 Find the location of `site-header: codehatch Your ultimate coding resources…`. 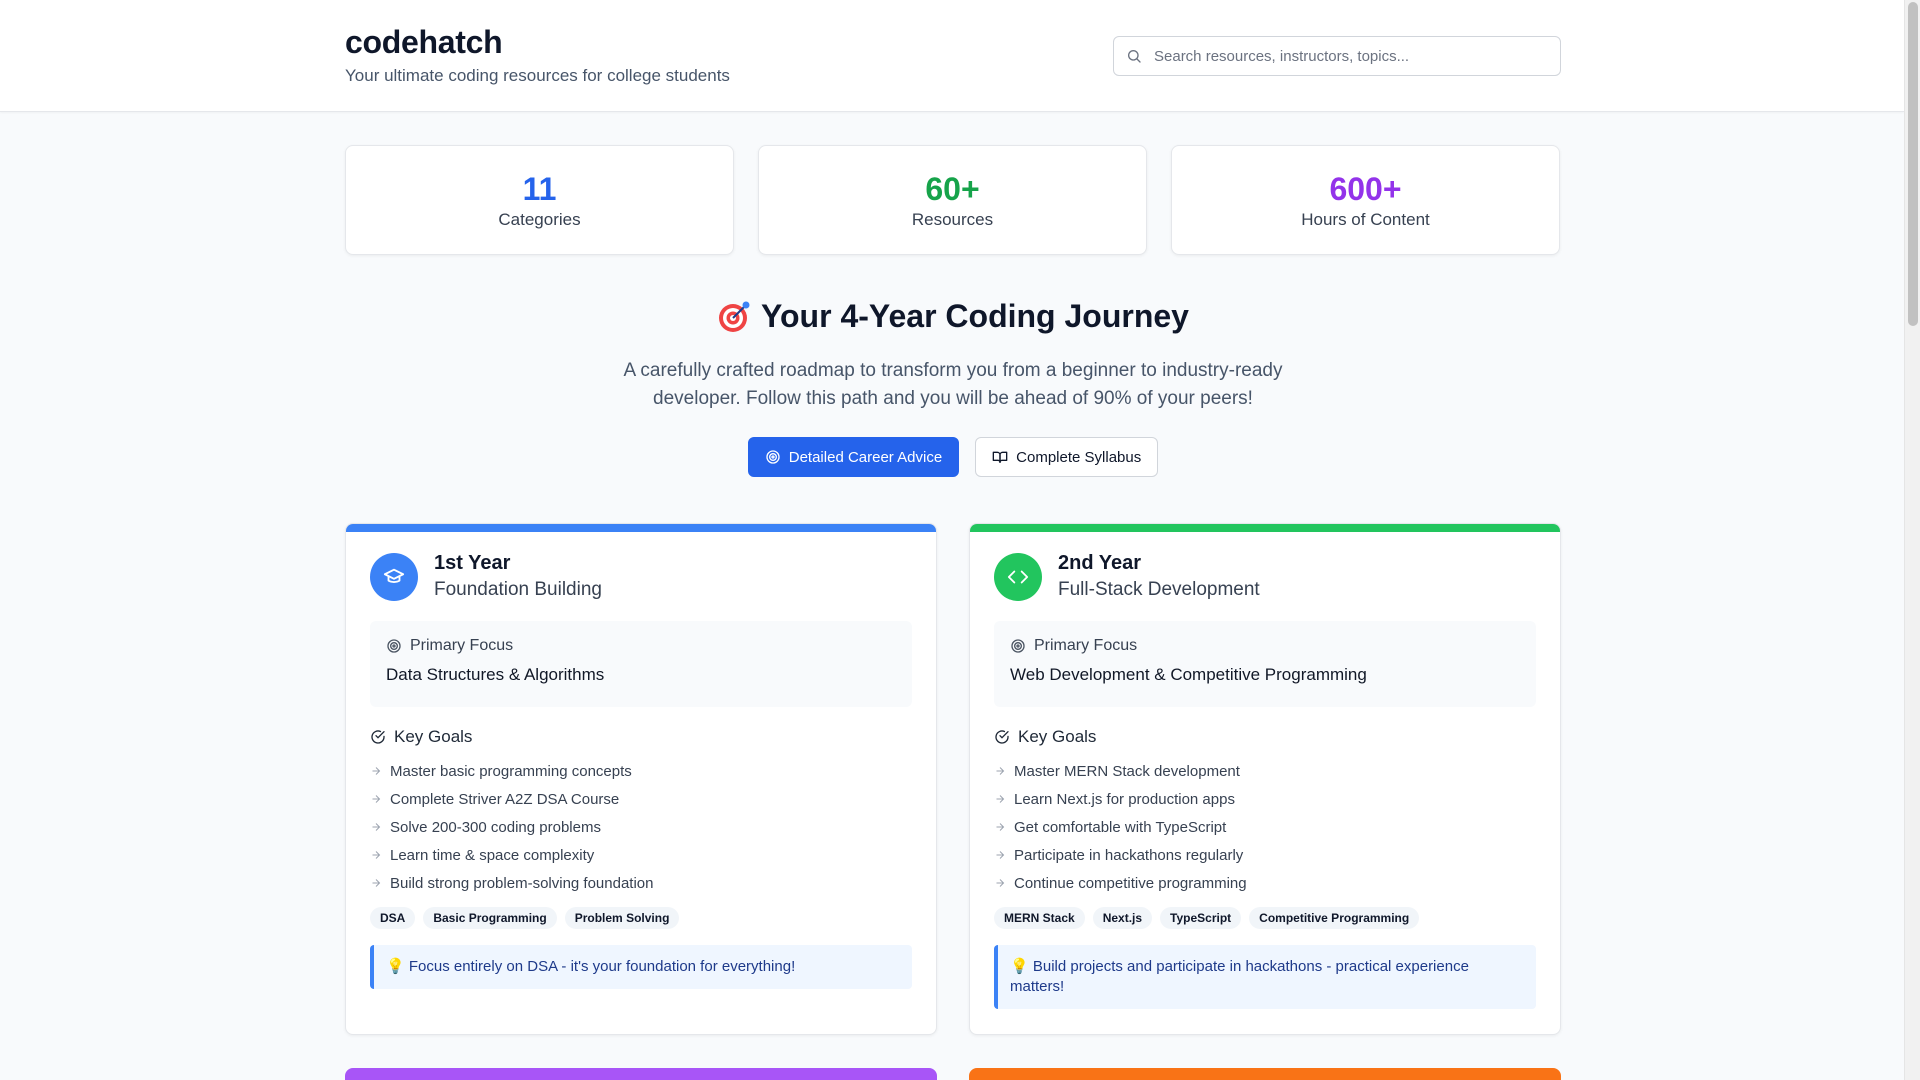

site-header: codehatch Your ultimate coding resources… is located at coordinates (952, 56).